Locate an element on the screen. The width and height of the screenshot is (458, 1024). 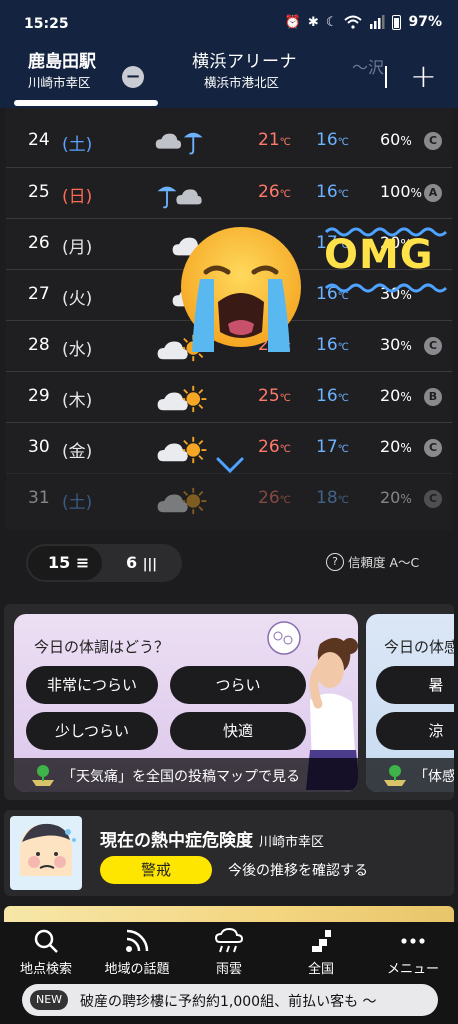
low-temp: 16℃ is located at coordinates (332, 396).